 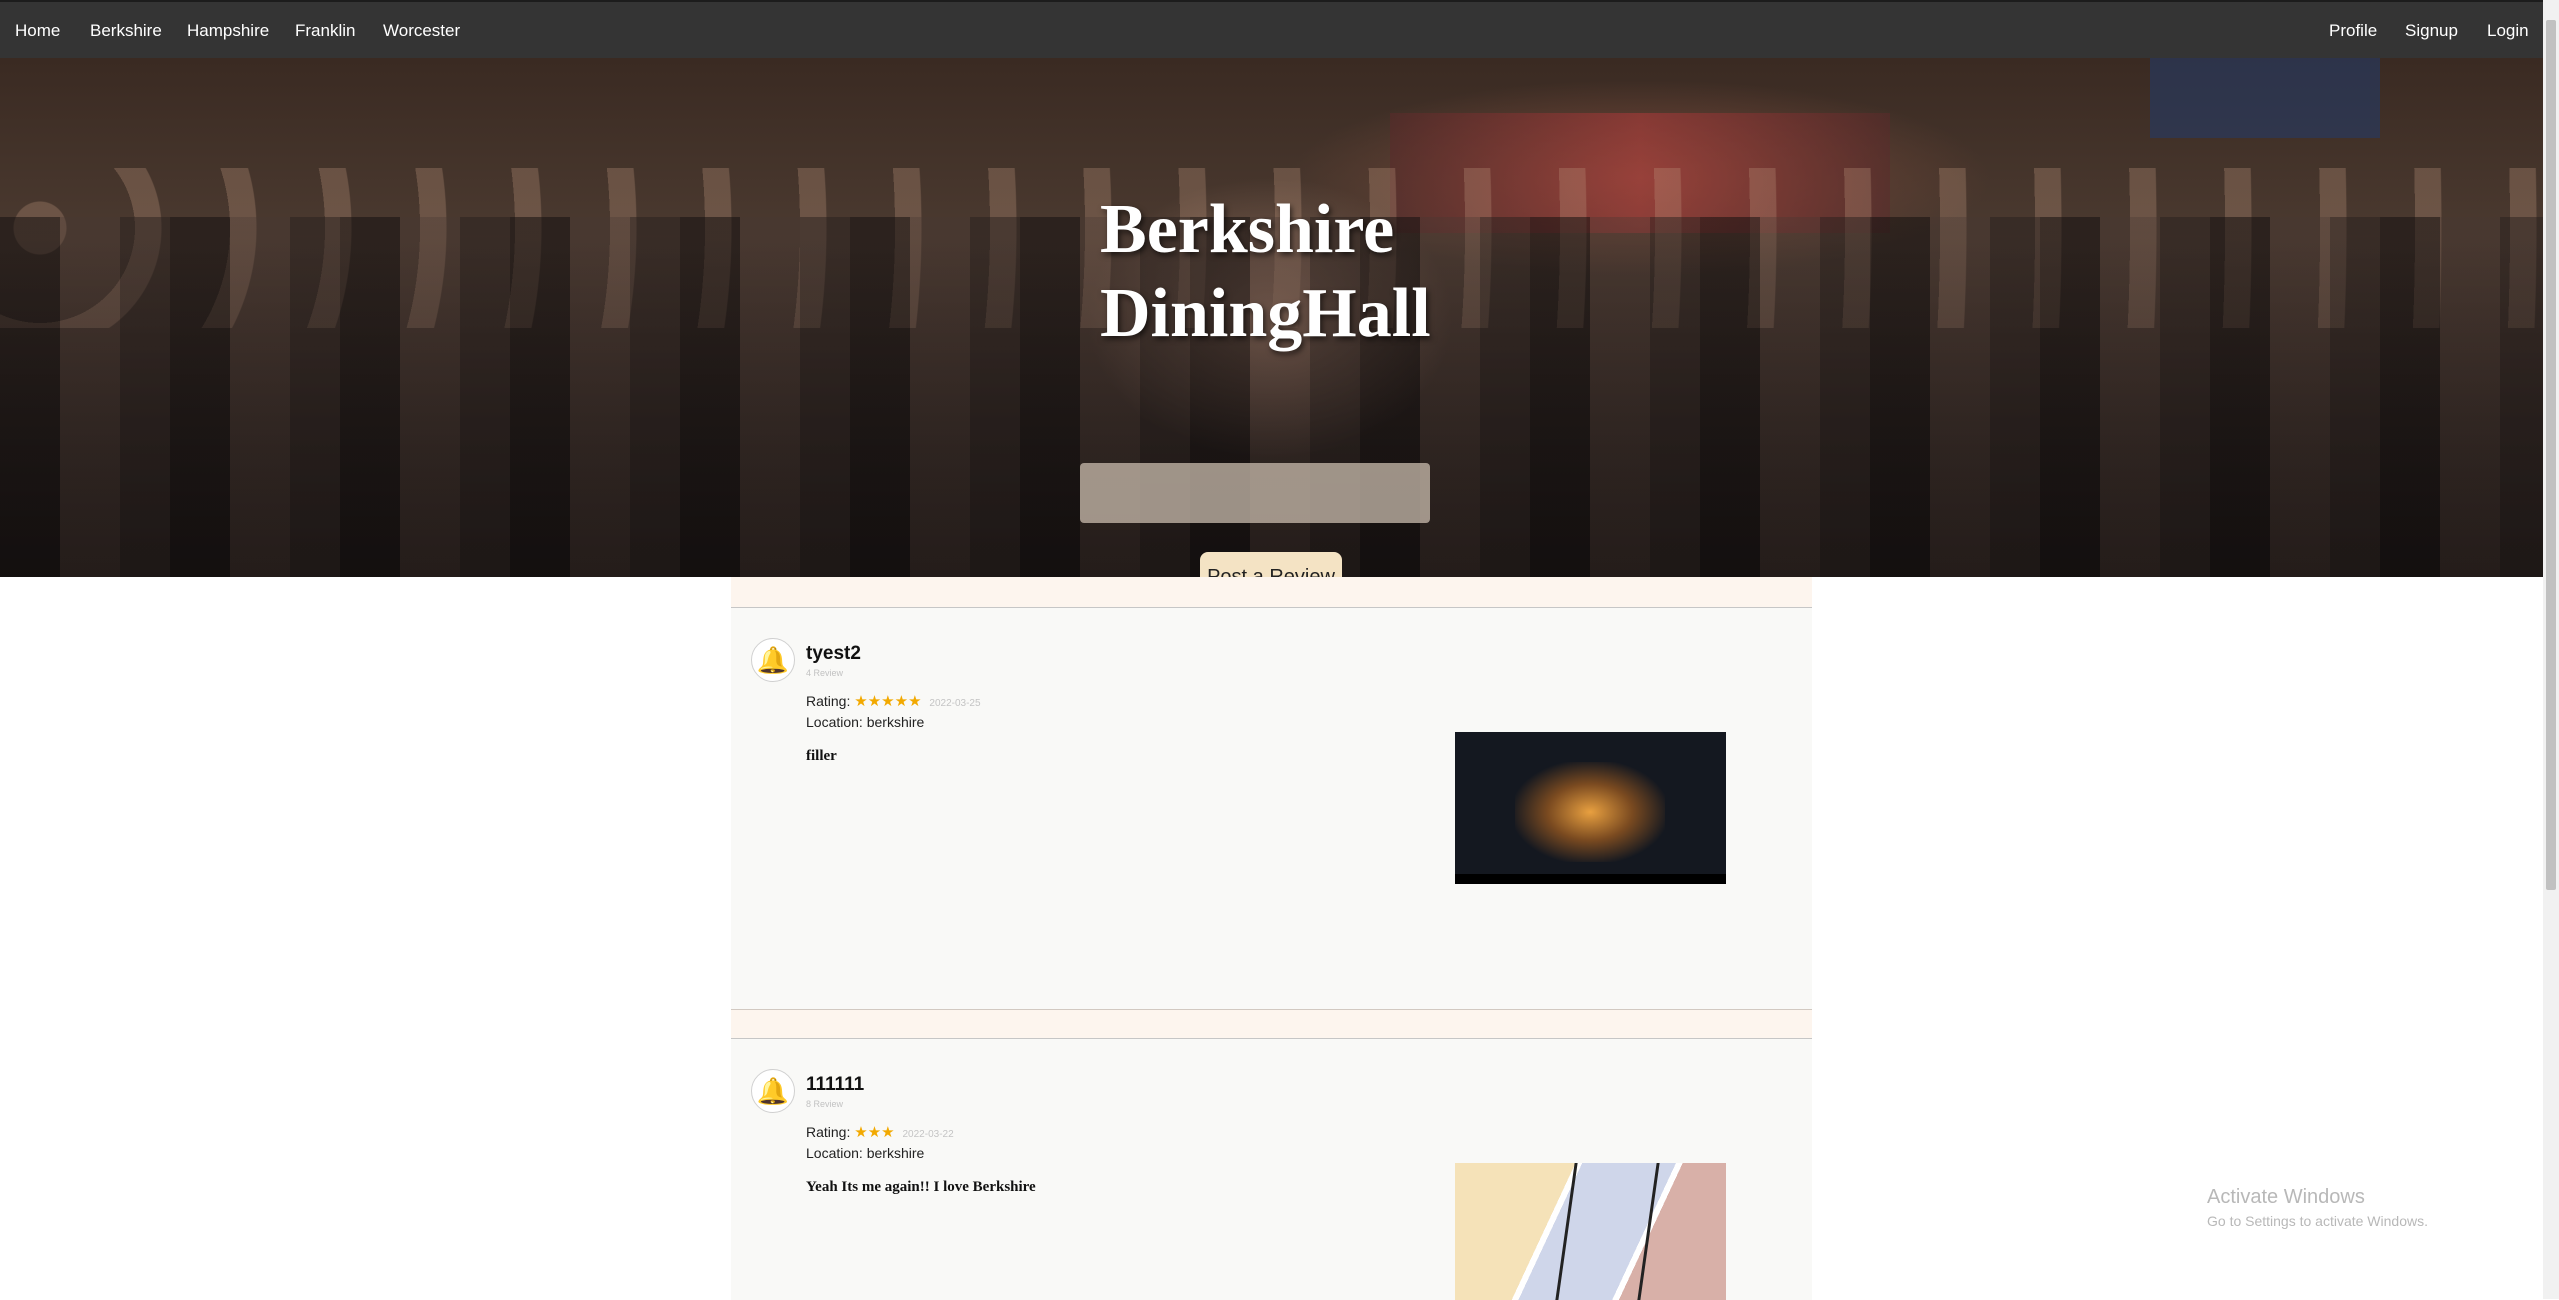 I want to click on post-review-button: Post a Review, so click(x=1271, y=564).